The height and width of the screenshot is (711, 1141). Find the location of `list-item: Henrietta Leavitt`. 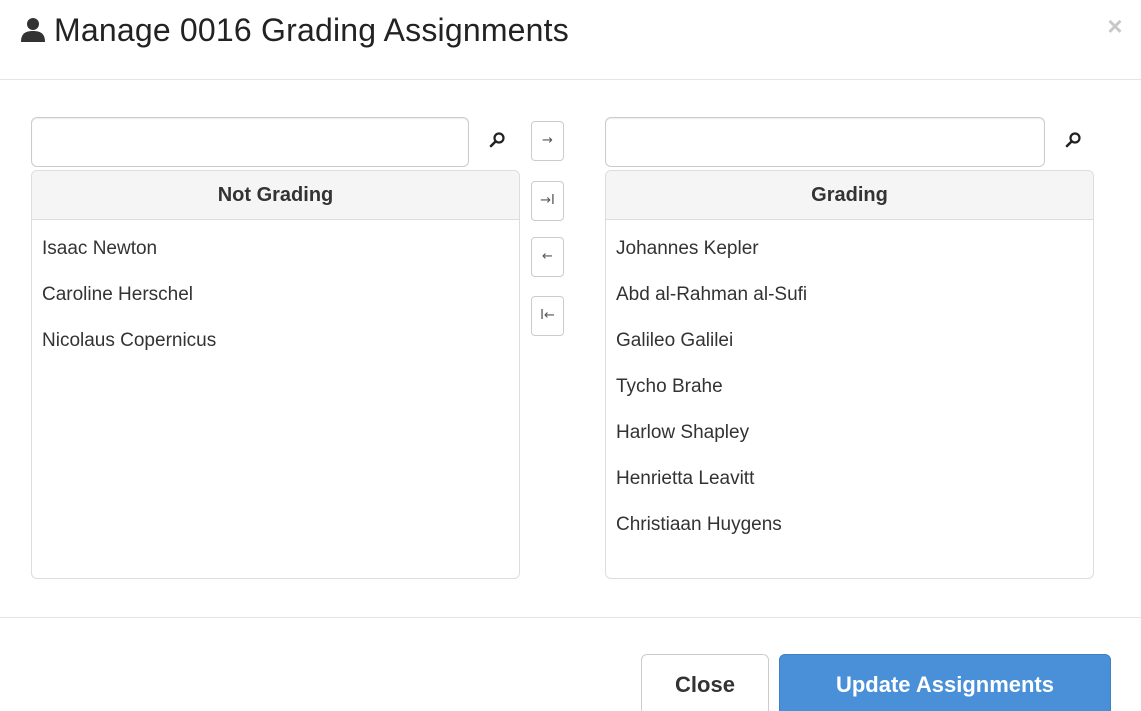

list-item: Henrietta Leavitt is located at coordinates (849, 479).